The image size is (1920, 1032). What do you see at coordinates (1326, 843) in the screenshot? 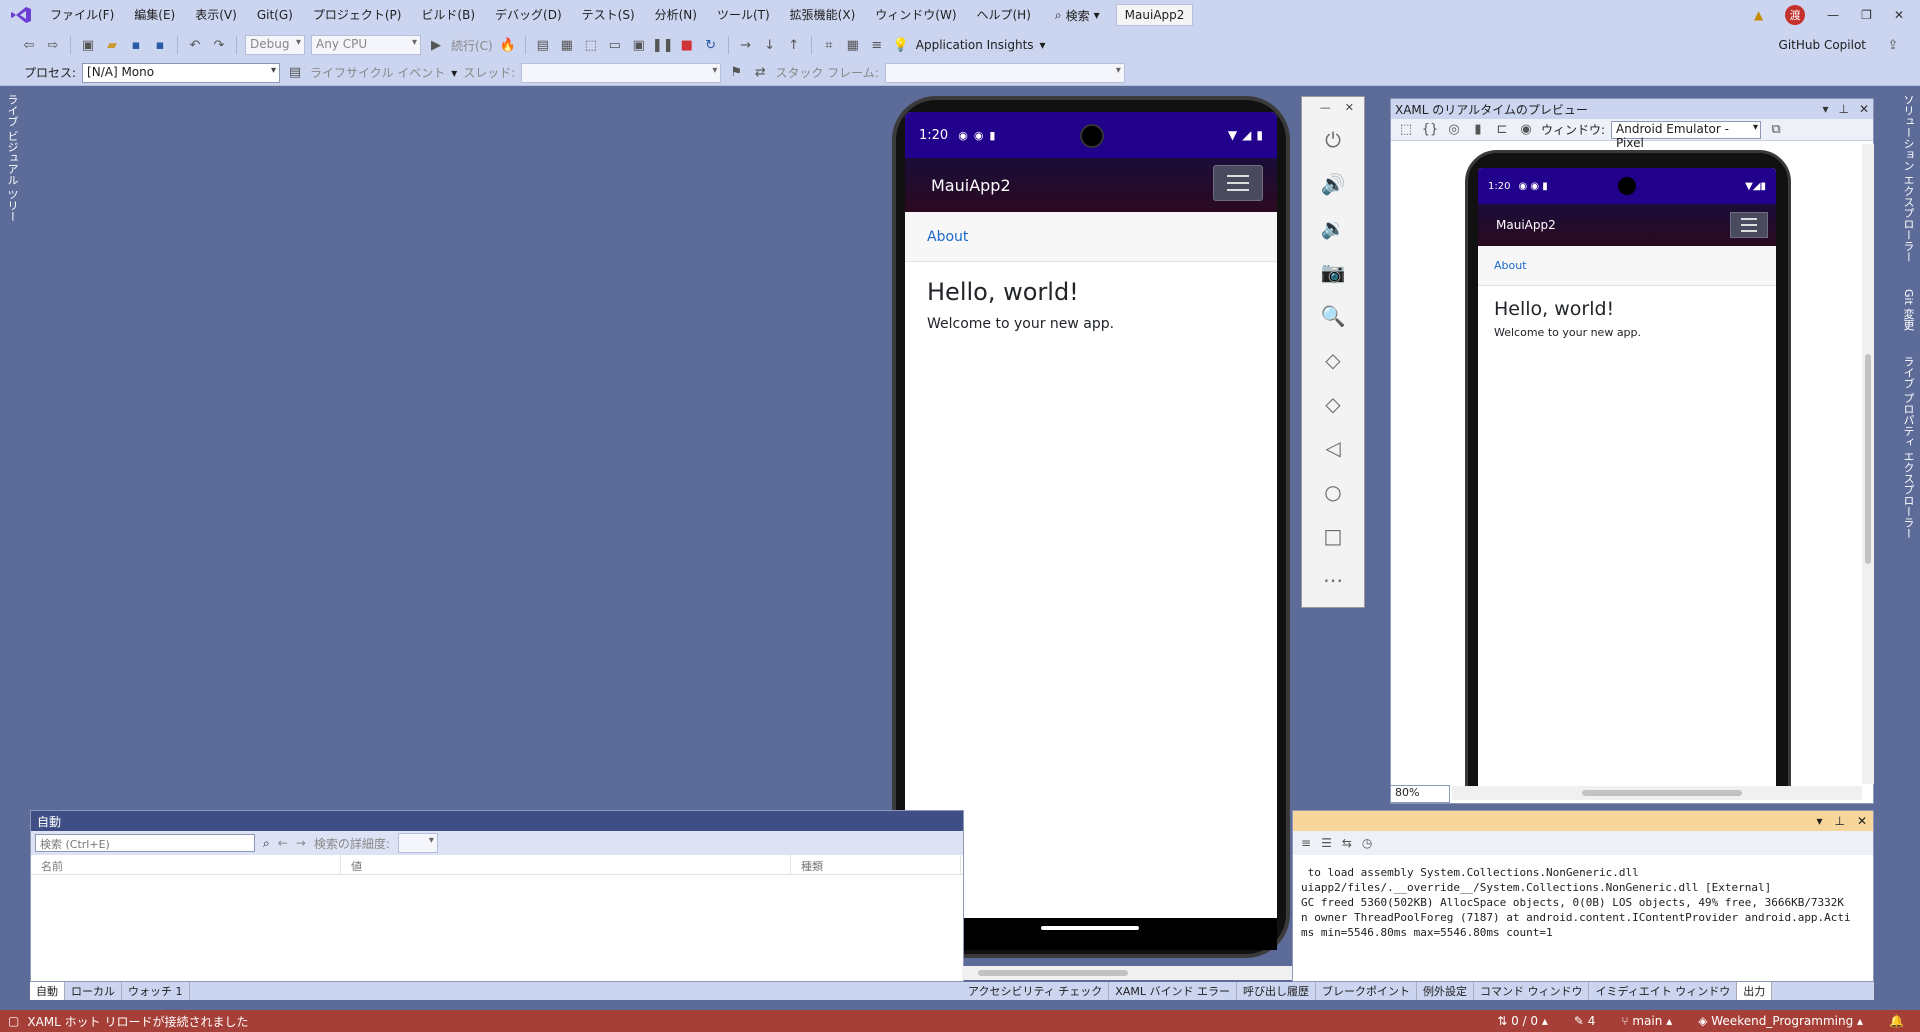
I see `clear-all-icon: ☰` at bounding box center [1326, 843].